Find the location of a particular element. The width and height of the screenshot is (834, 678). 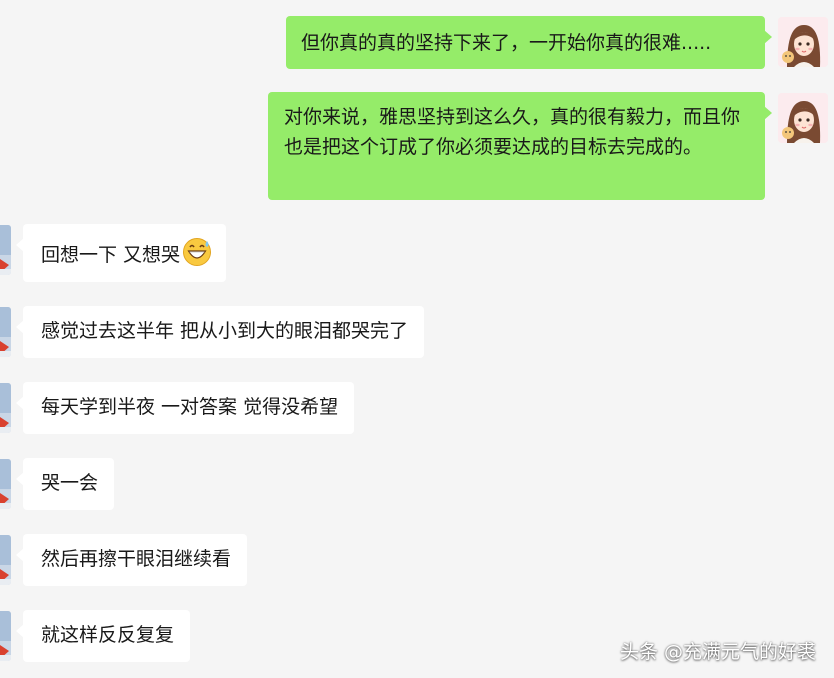

incoming-message-bubble: 就这样反反复复 is located at coordinates (103, 636).